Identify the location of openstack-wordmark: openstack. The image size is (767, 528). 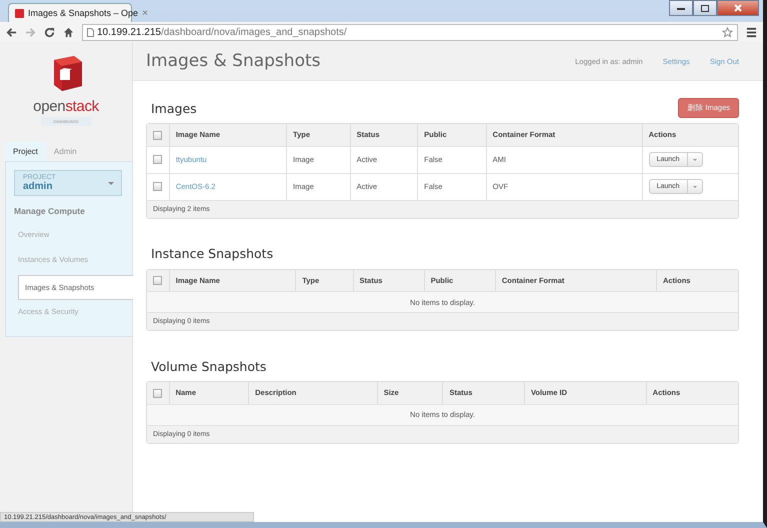
(66, 106).